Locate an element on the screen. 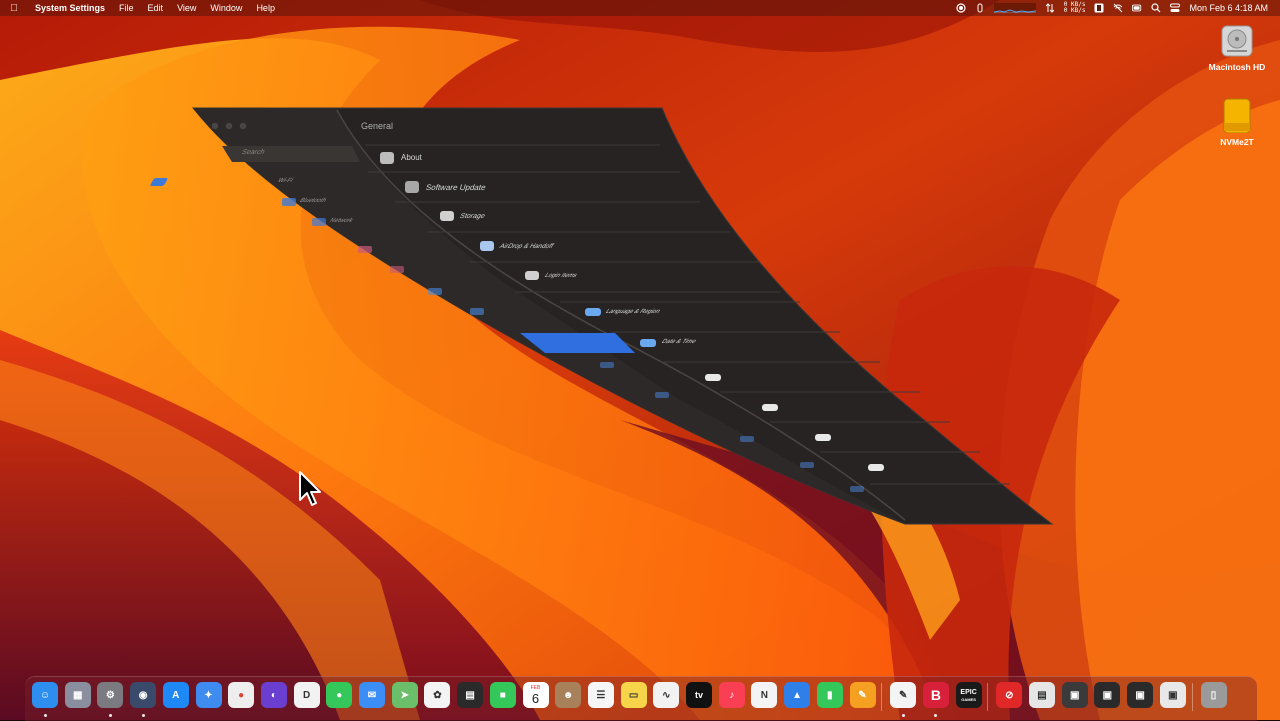 This screenshot has height=721, width=1280. safari-icon: ✦ is located at coordinates (208, 695).